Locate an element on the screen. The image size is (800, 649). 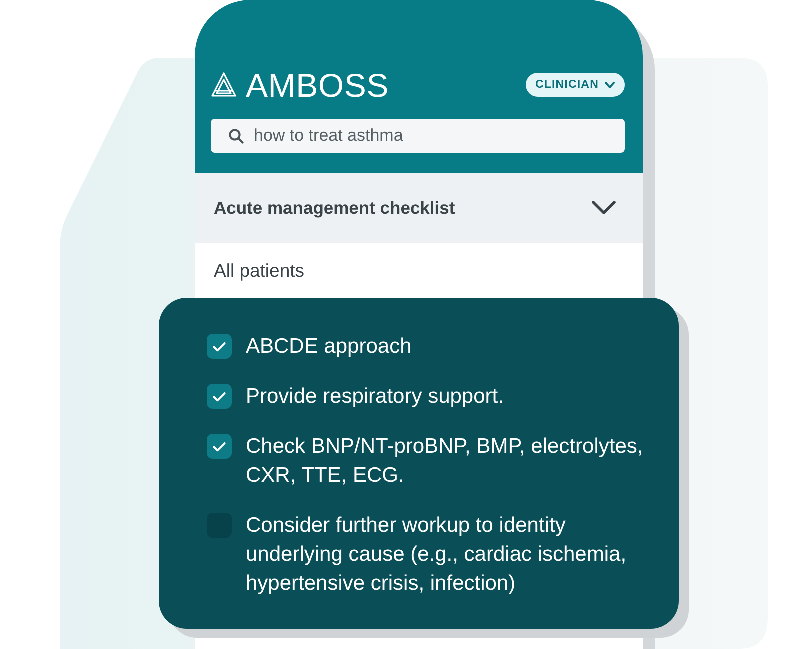
accordion-header: Acute management checklist is located at coordinates (419, 208).